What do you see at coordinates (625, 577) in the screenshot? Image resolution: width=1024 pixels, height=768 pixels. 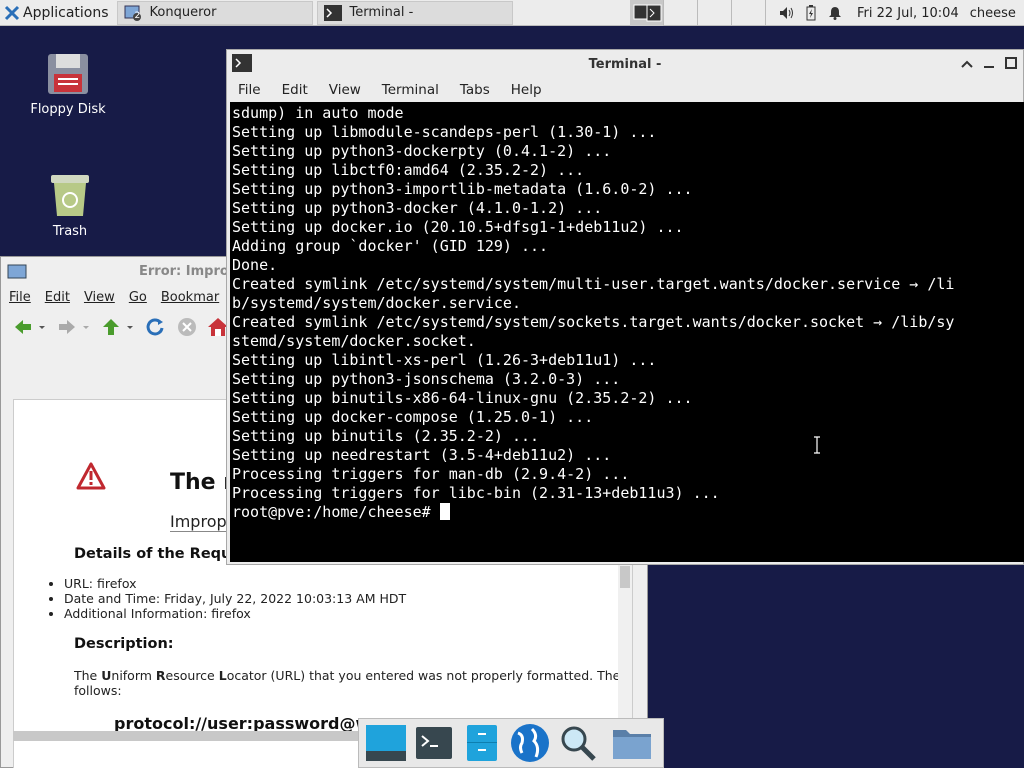 I see `page-vscroll-thumb` at bounding box center [625, 577].